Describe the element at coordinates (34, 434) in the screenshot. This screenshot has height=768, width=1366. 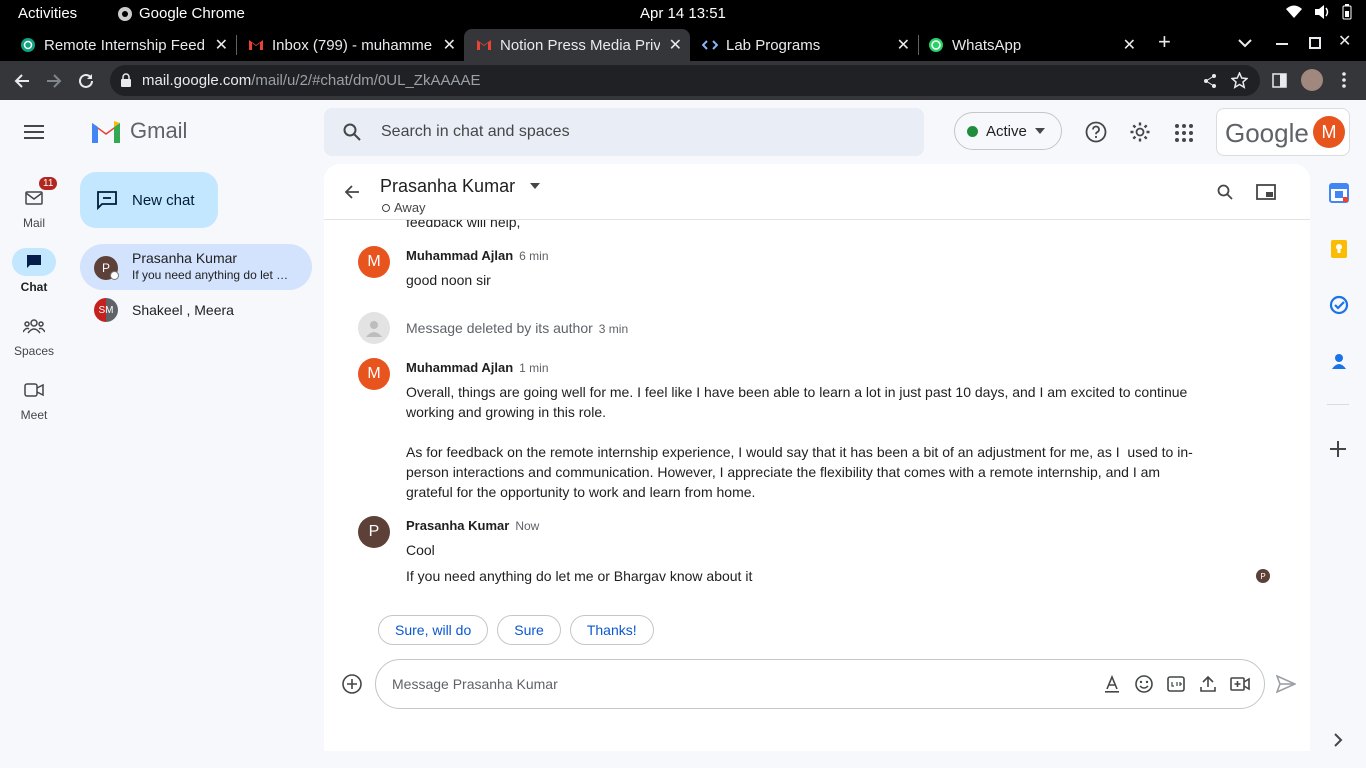
I see `left-rail: 11 Mail Chat Spaces Meet` at that location.